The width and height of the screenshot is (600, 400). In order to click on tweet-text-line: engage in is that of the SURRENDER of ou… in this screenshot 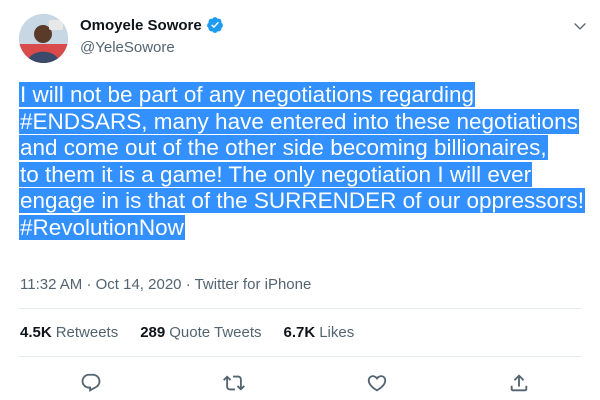, I will do `click(302, 200)`.